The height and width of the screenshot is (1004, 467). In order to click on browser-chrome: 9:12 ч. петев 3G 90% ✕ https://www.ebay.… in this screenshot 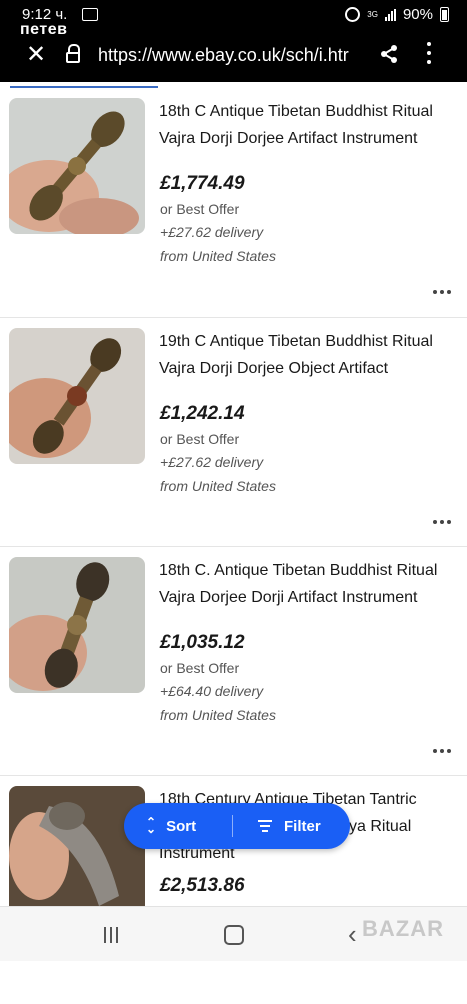, I will do `click(233, 41)`.